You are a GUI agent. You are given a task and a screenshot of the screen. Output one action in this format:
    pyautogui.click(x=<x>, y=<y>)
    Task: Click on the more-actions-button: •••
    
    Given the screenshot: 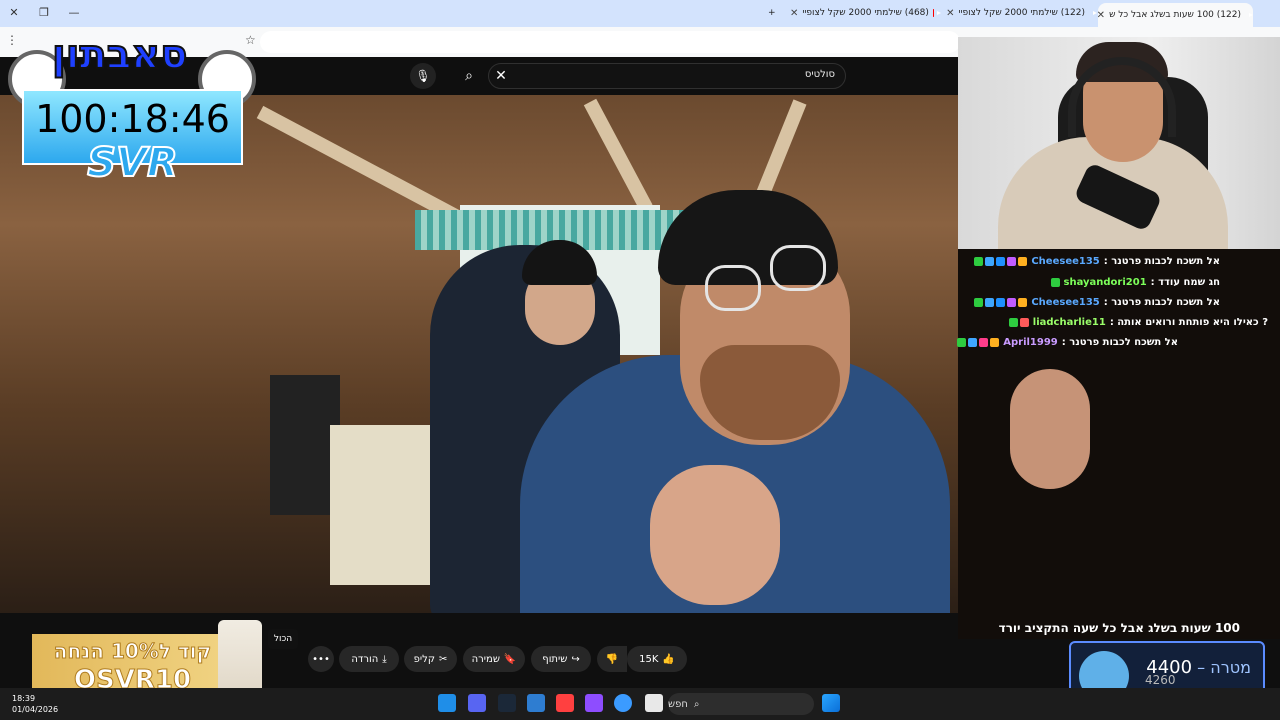 What is the action you would take?
    pyautogui.click(x=321, y=659)
    